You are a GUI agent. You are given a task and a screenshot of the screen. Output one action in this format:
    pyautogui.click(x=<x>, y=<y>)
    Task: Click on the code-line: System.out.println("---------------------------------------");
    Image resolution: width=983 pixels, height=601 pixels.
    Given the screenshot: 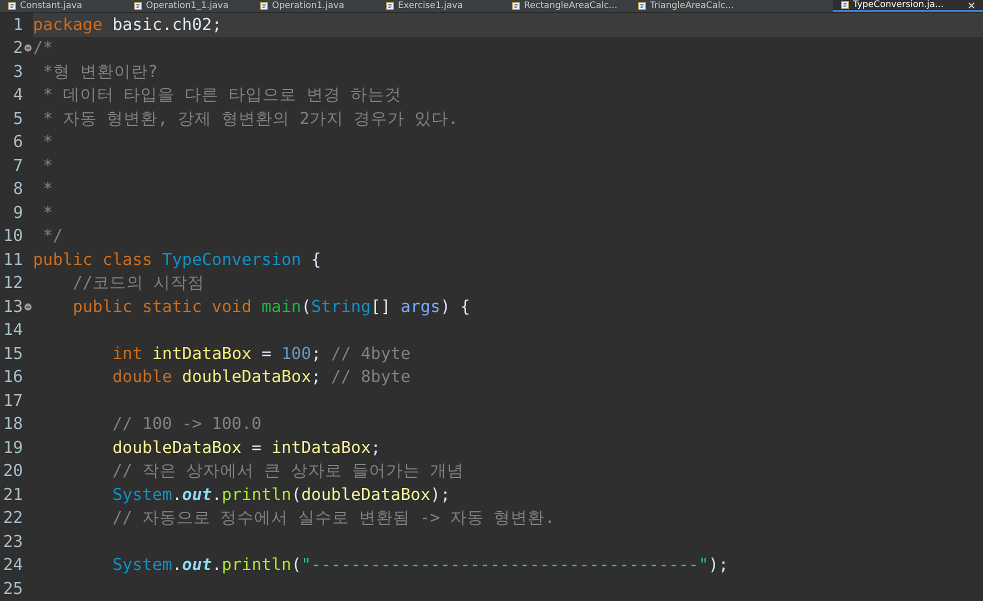 What is the action you would take?
    pyautogui.click(x=419, y=565)
    